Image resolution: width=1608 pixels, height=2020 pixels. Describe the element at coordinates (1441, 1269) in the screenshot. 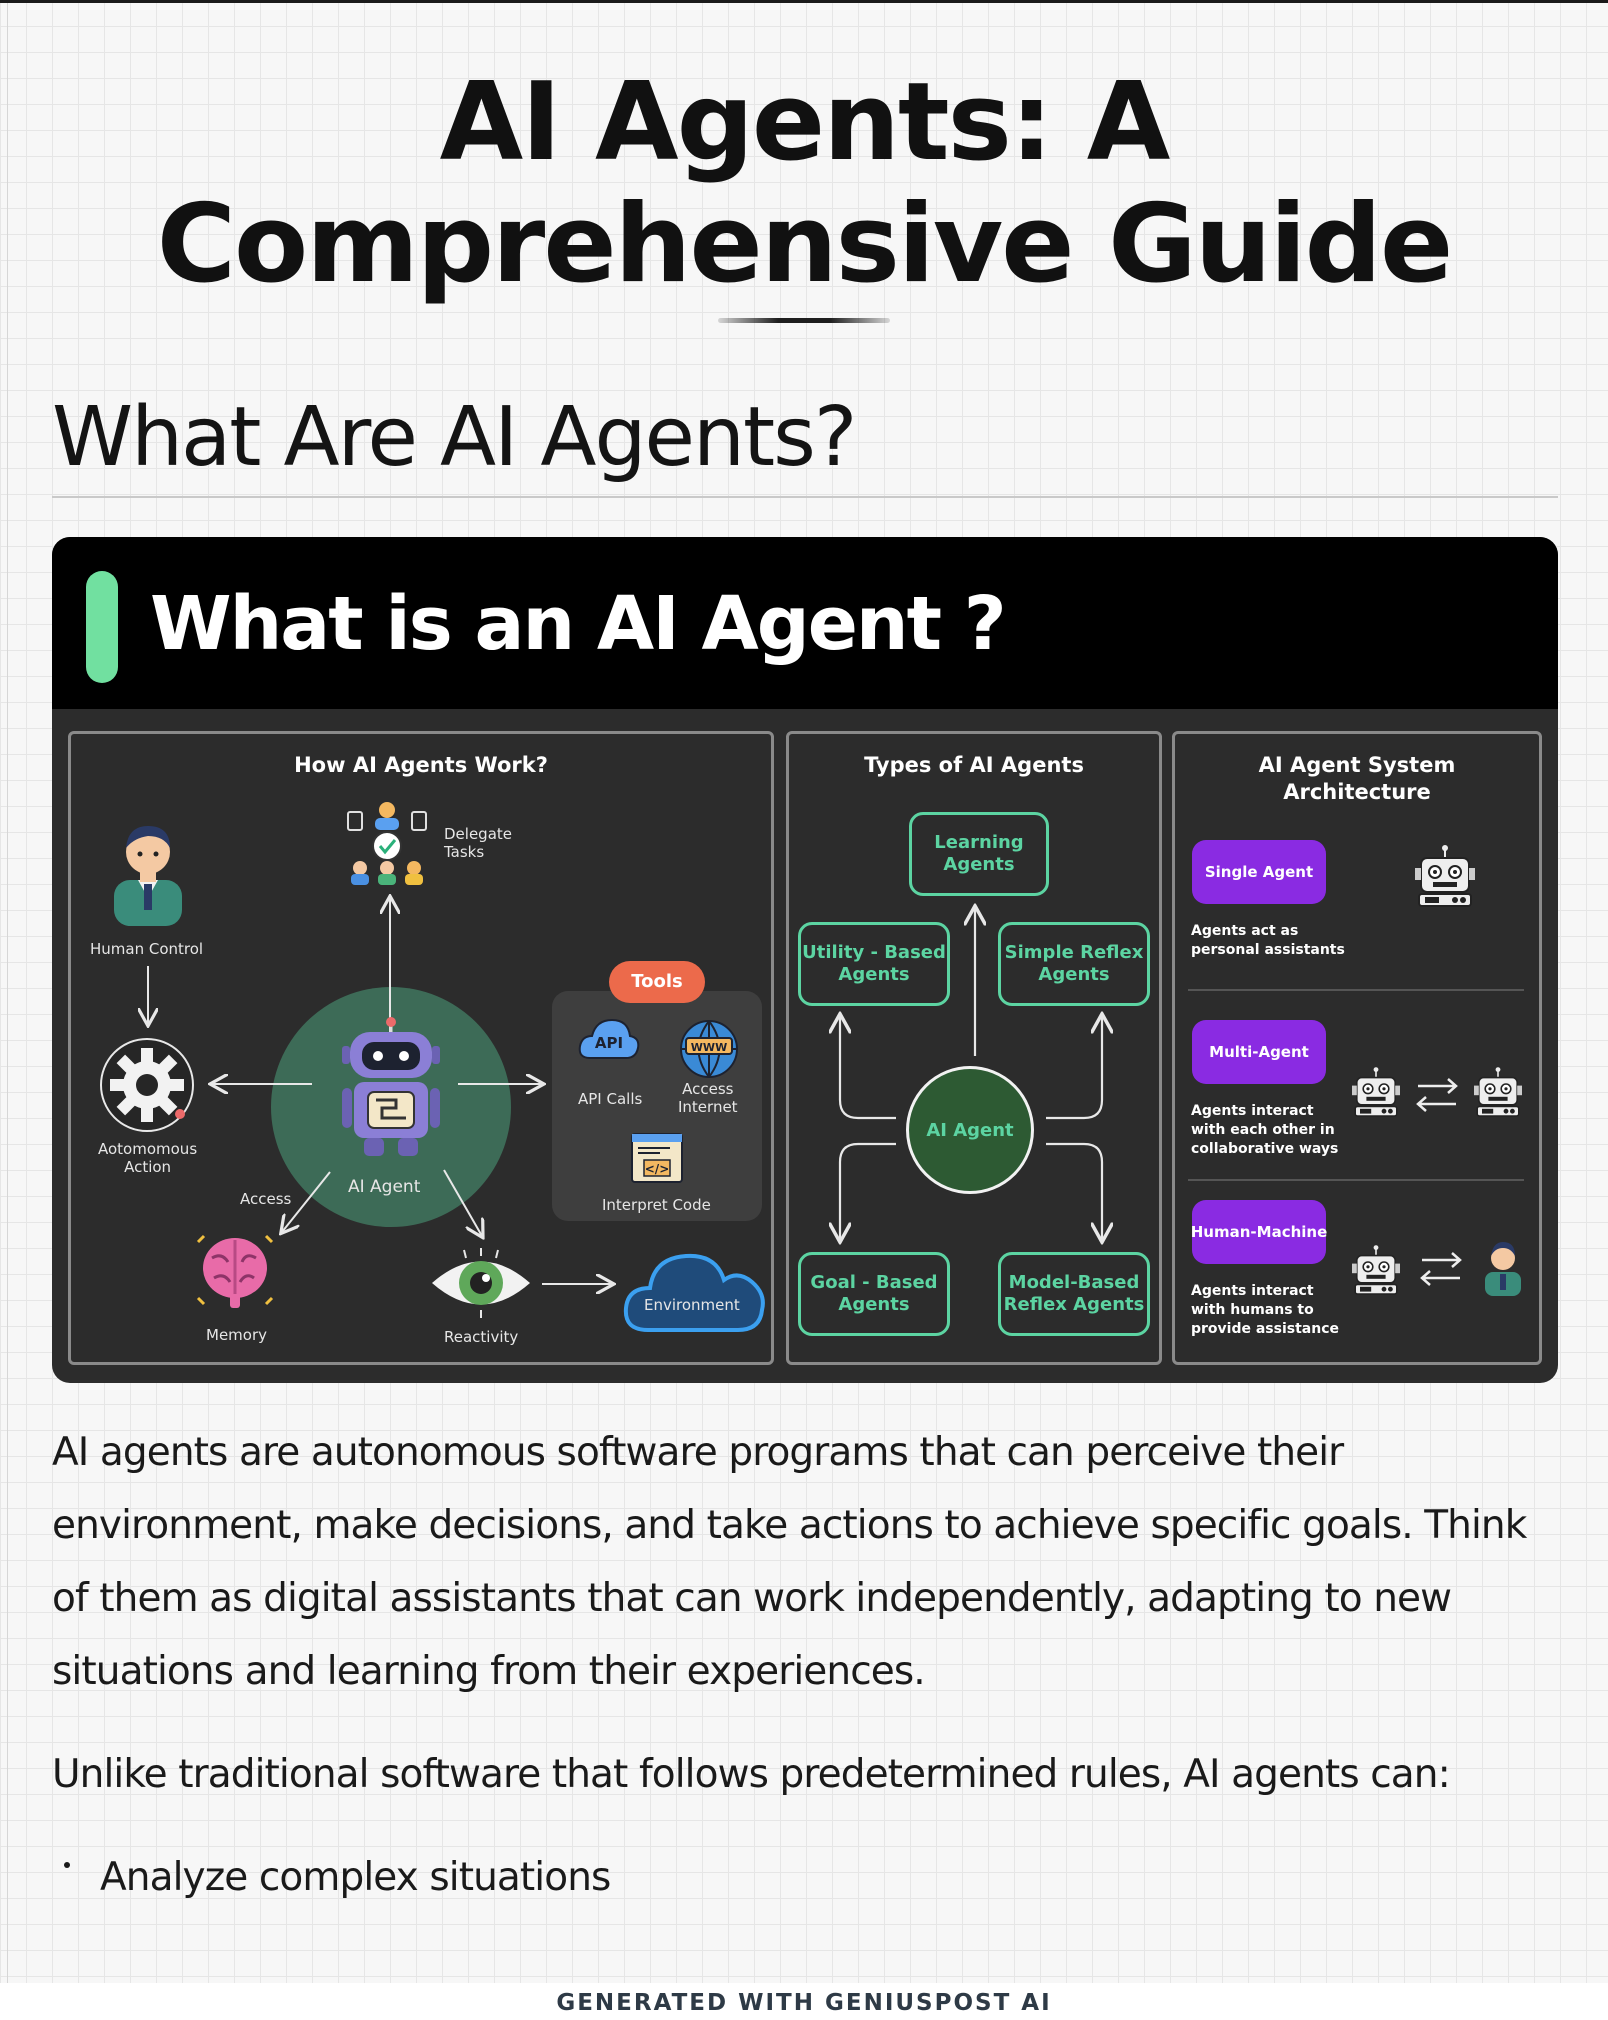

I see `exchange-arrows-human` at that location.